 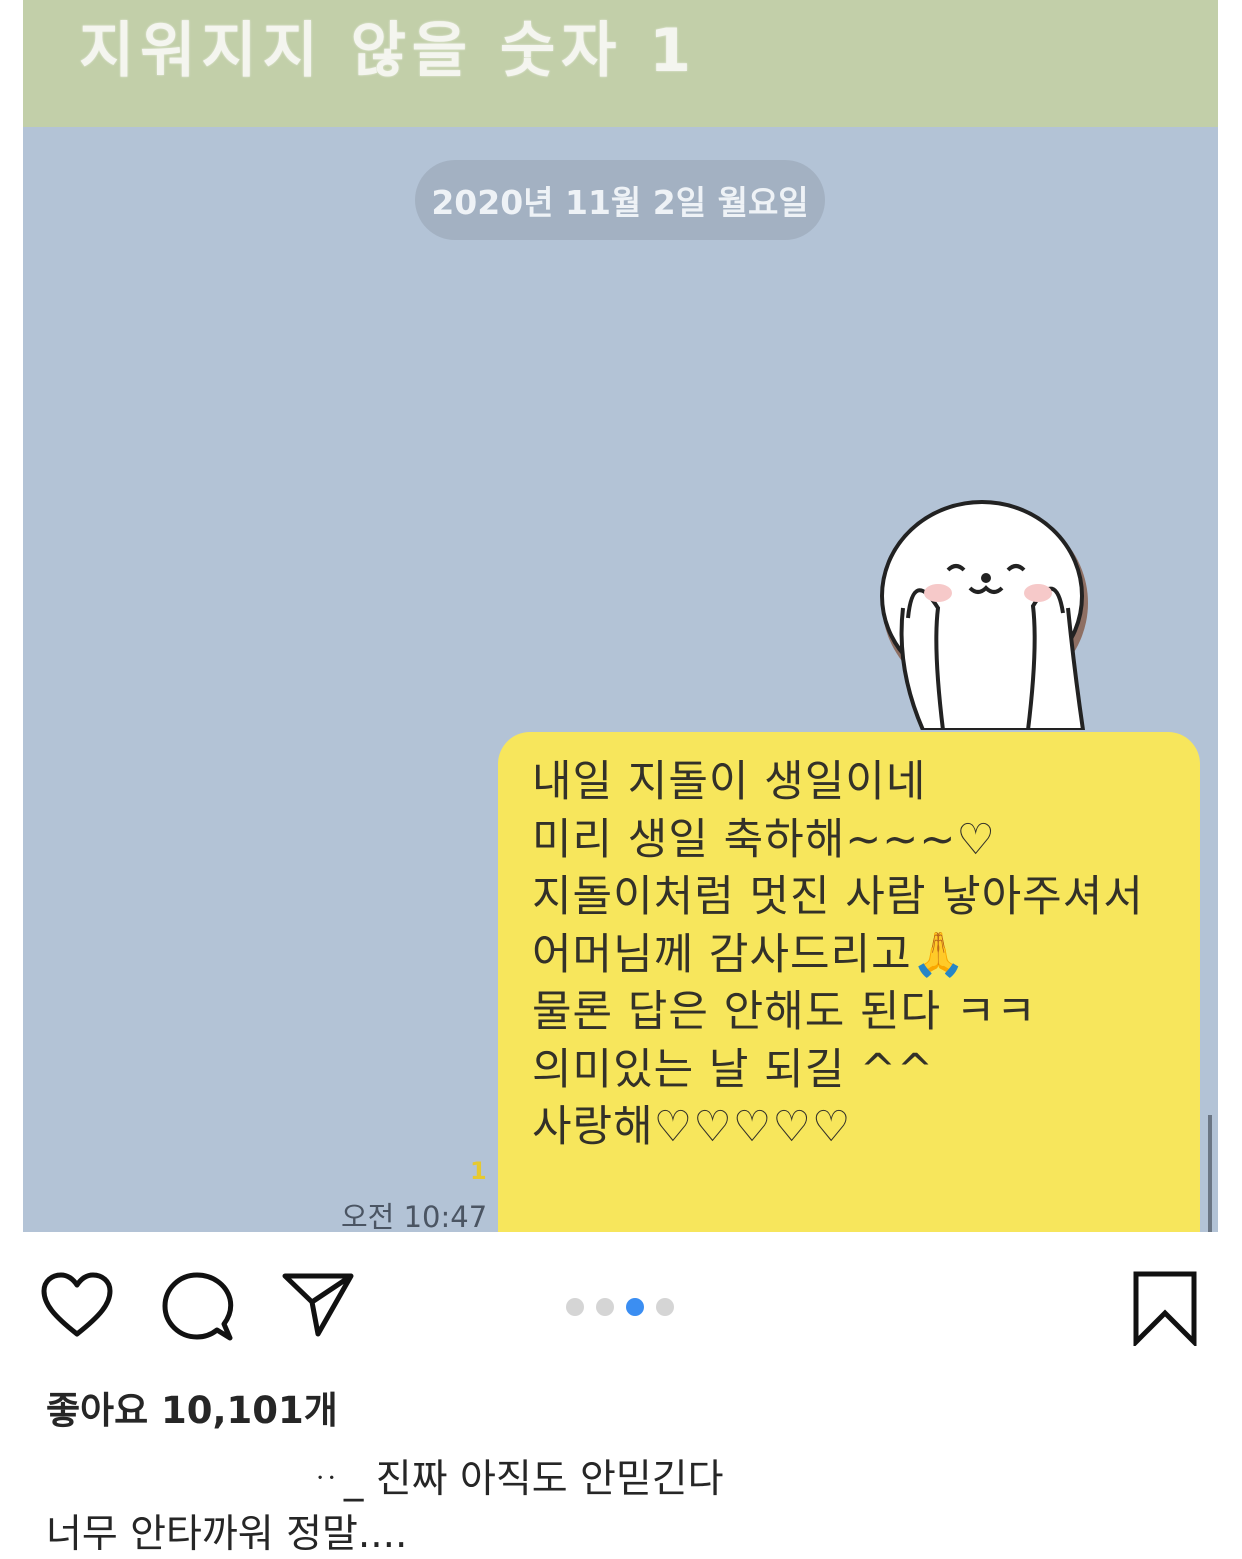 What do you see at coordinates (635, 1307) in the screenshot?
I see `carousel-dot-active` at bounding box center [635, 1307].